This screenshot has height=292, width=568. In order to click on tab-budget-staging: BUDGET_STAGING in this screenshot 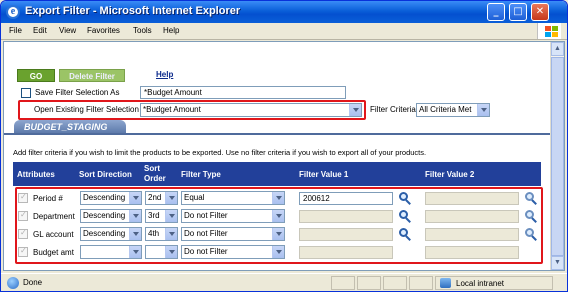, I will do `click(70, 127)`.